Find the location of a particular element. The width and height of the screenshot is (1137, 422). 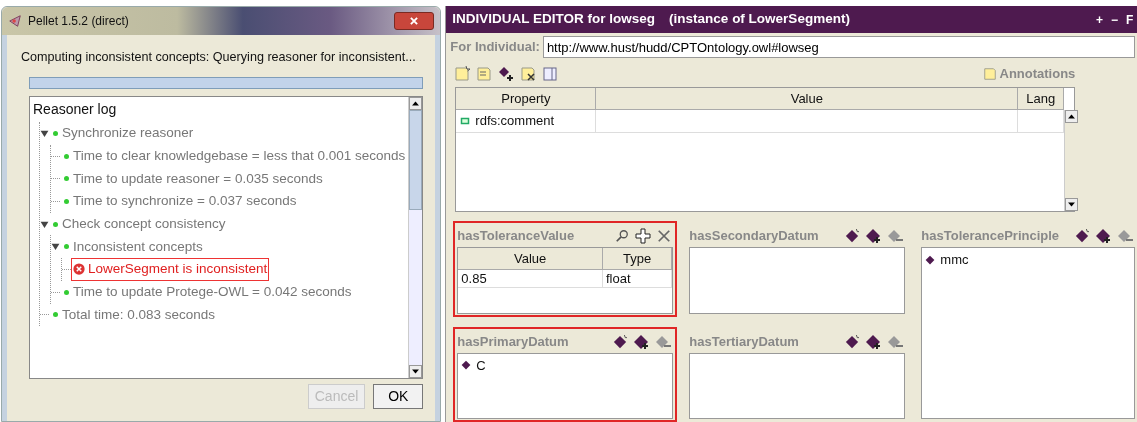

add-icon is located at coordinates (643, 236).